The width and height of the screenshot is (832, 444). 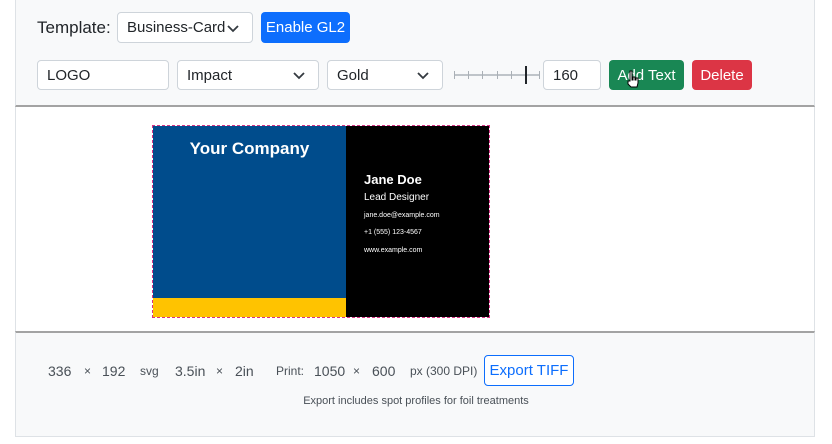 I want to click on color-select-value: Gold, so click(x=353, y=75).